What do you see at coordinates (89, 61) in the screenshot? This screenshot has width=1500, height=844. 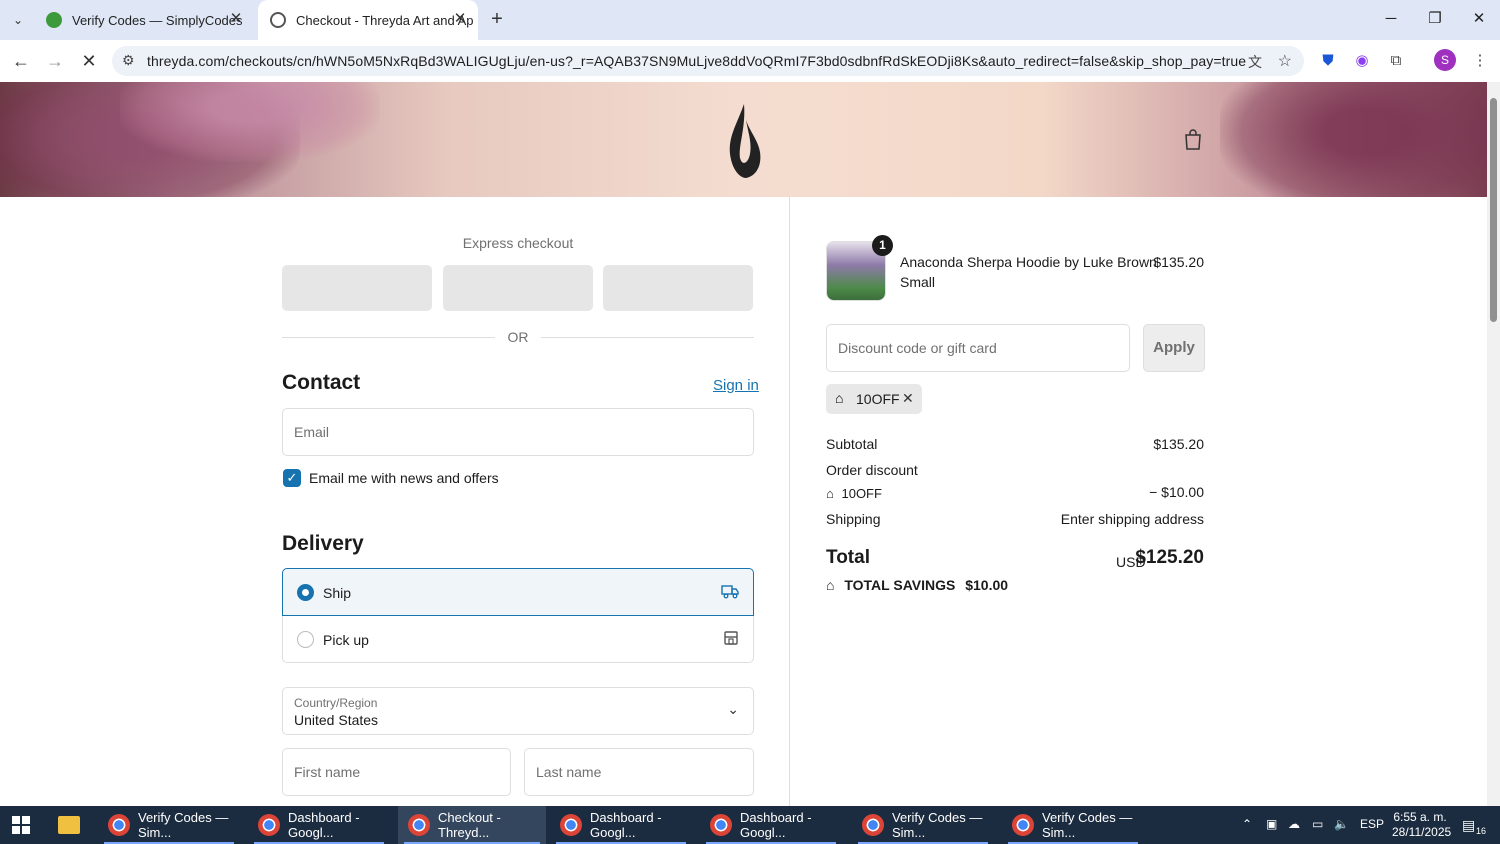 I see `stop-loading-icon: ✕` at bounding box center [89, 61].